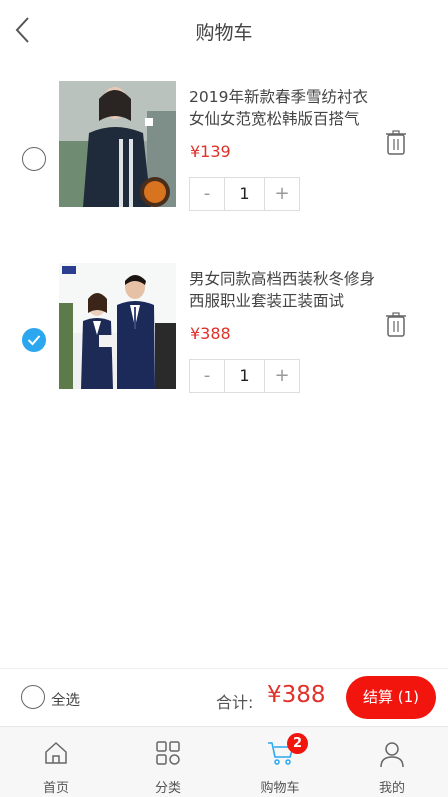  I want to click on product-title: 男女同款高档西装秋冬修身西服职业套装正装面试, so click(283, 290).